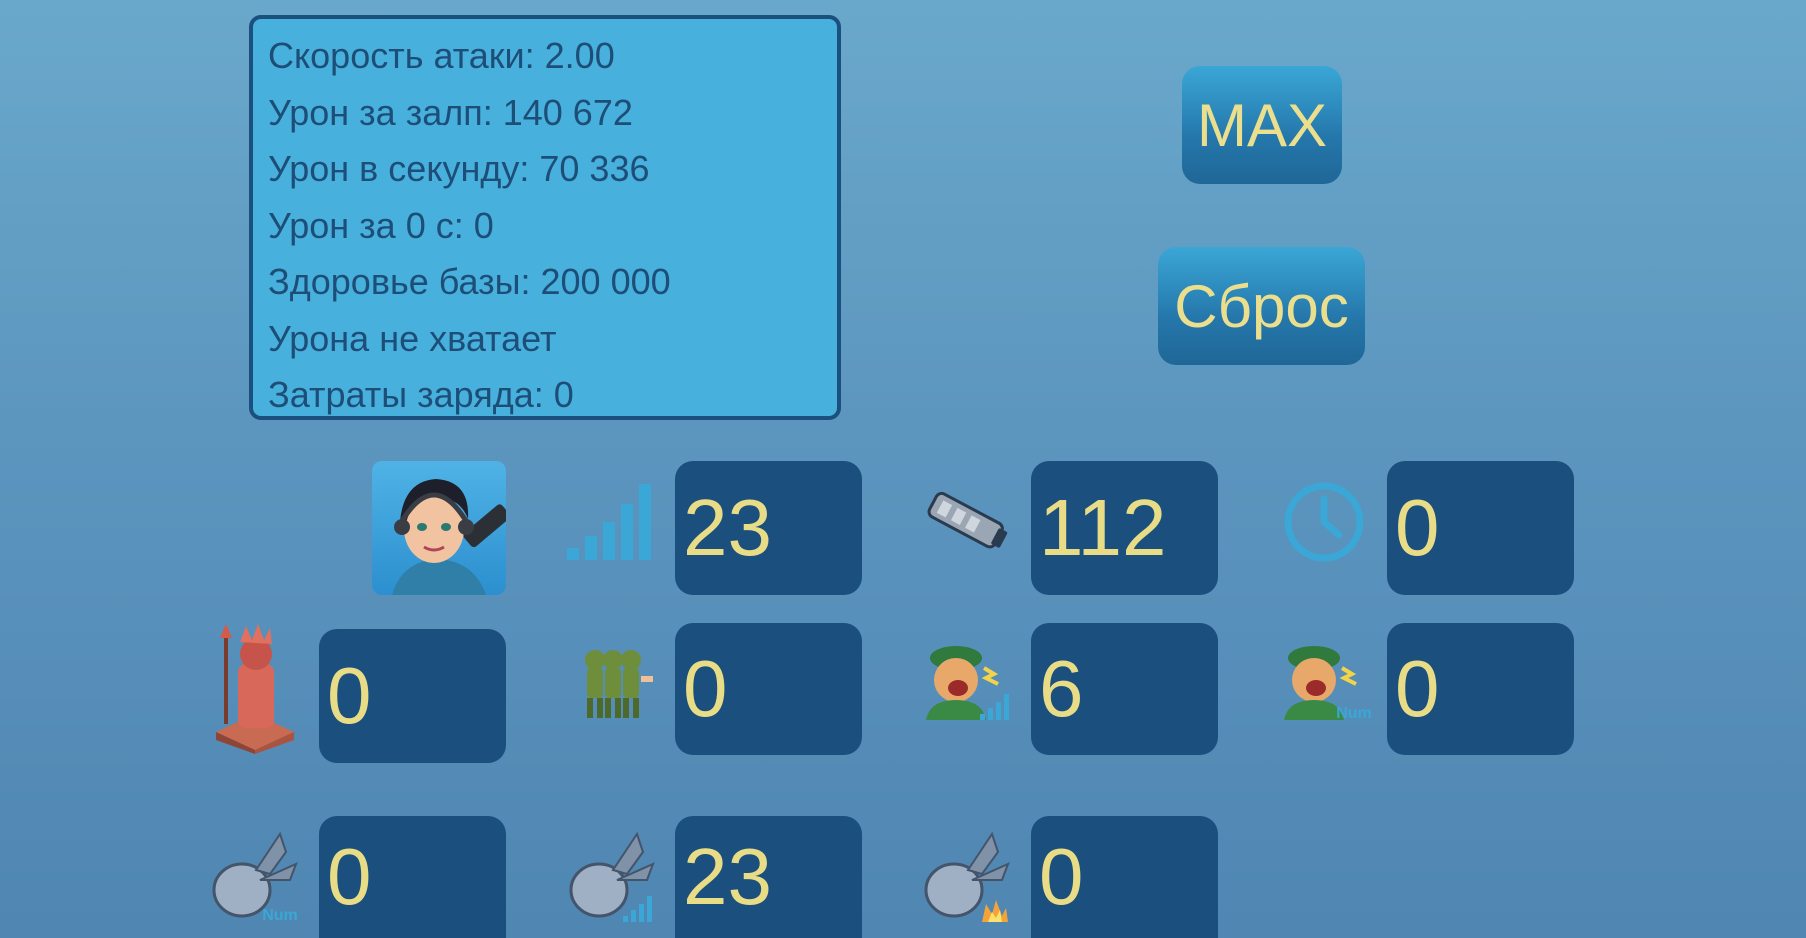 The height and width of the screenshot is (938, 1806). I want to click on base-health-text: Здоровье базы: 200 000, so click(469, 281).